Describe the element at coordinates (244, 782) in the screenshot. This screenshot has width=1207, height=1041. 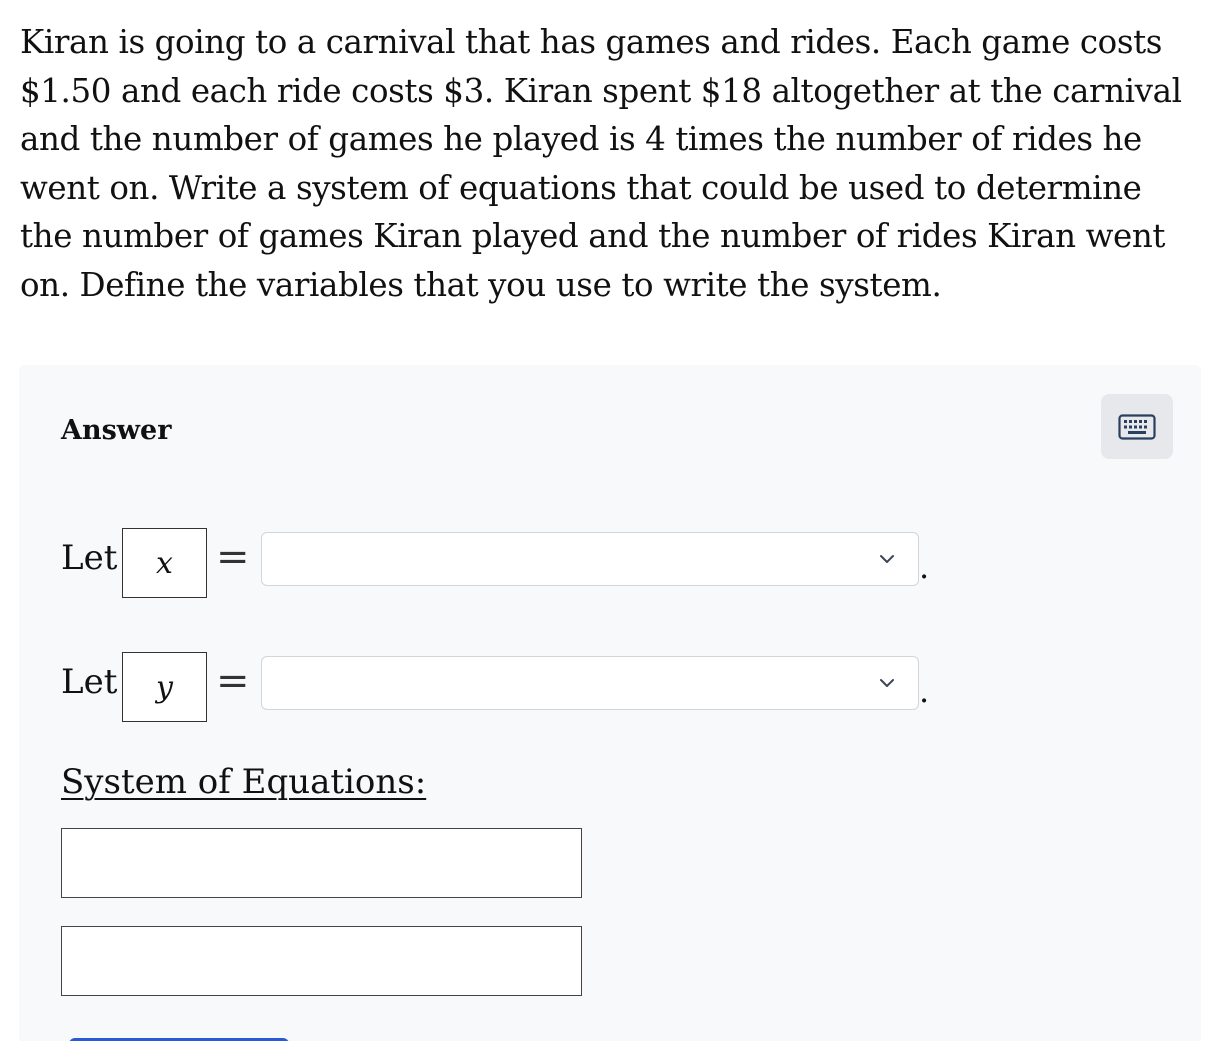
I see `system-of-equations-label: System of Equations:` at that location.